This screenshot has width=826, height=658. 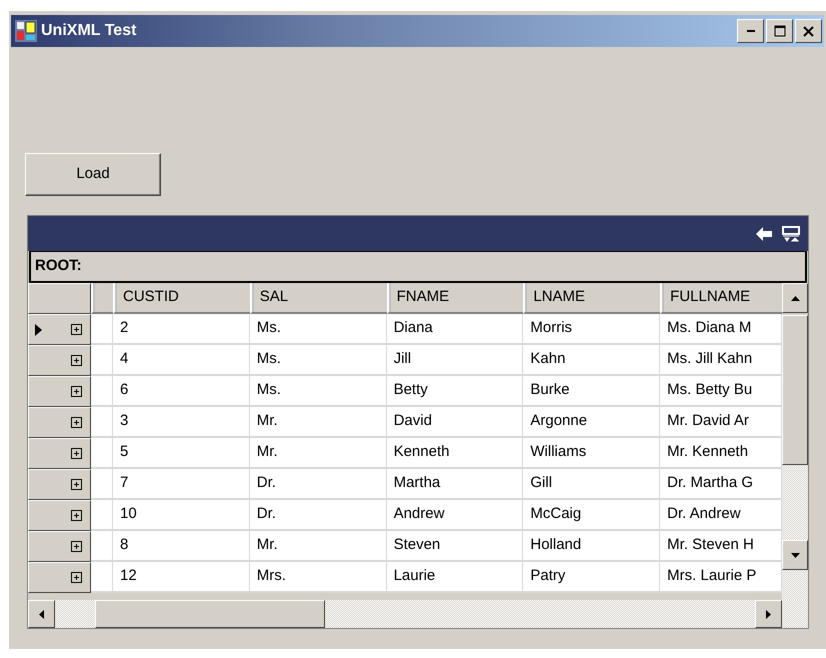 I want to click on table-cell: Mr. Steven H, so click(x=721, y=546).